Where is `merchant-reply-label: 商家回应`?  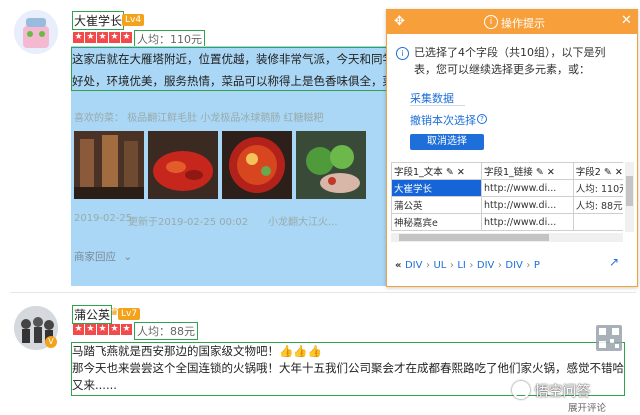 merchant-reply-label: 商家回应 is located at coordinates (95, 257).